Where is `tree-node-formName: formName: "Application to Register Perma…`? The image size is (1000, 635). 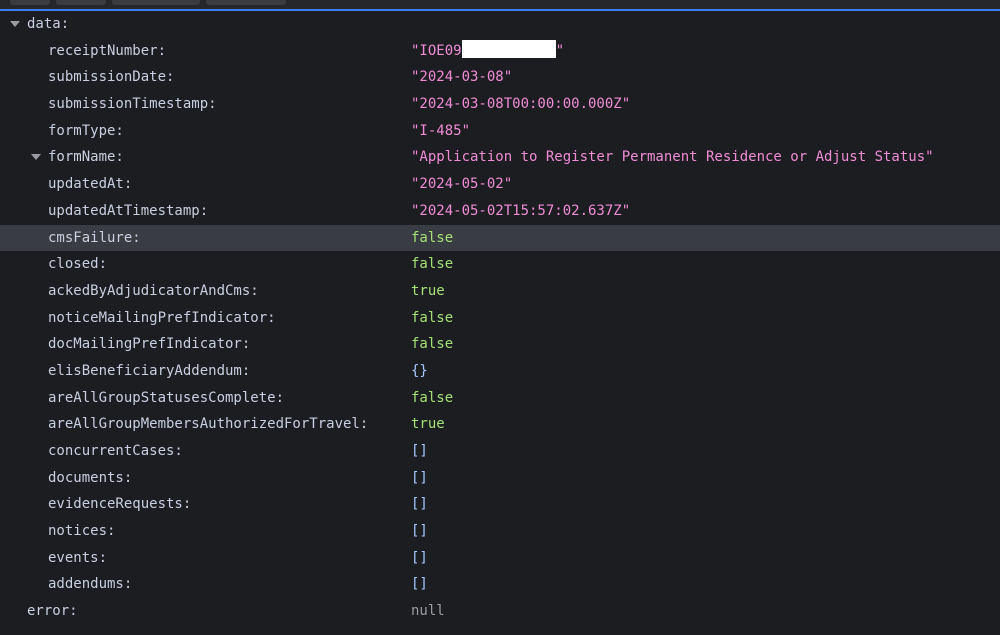 tree-node-formName: formName: "Application to Register Perma… is located at coordinates (500, 157).